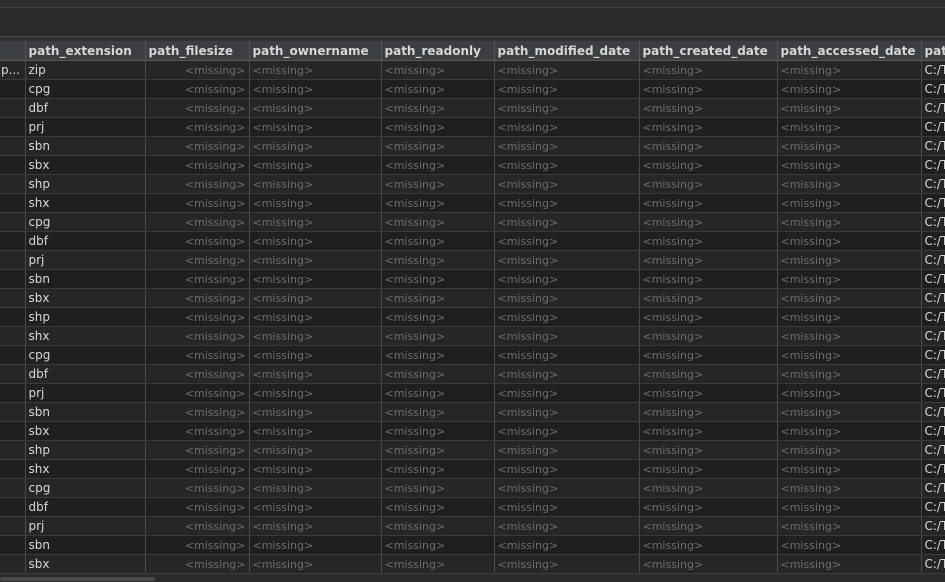 The width and height of the screenshot is (945, 582). What do you see at coordinates (85, 336) in the screenshot?
I see `cell-path-extension: shx` at bounding box center [85, 336].